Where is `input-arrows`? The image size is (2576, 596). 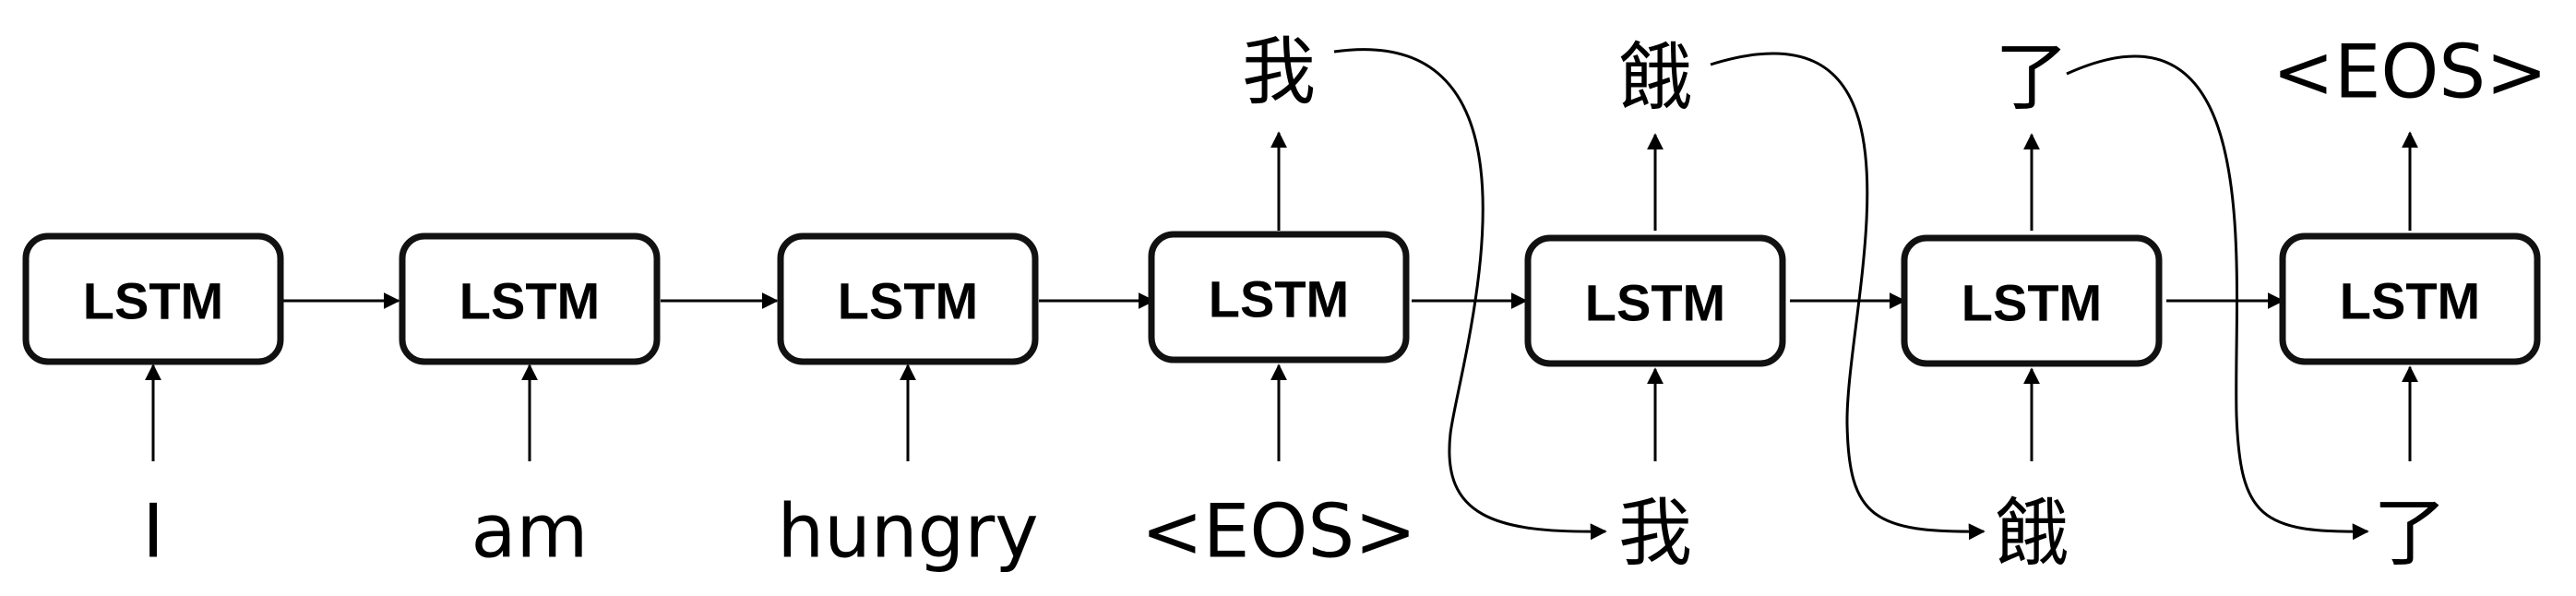
input-arrows is located at coordinates (1281, 412).